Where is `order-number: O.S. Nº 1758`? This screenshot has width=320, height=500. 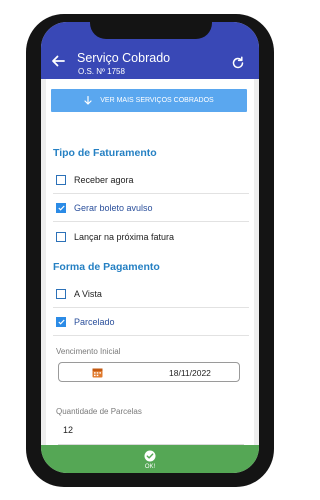 order-number: O.S. Nº 1758 is located at coordinates (101, 71).